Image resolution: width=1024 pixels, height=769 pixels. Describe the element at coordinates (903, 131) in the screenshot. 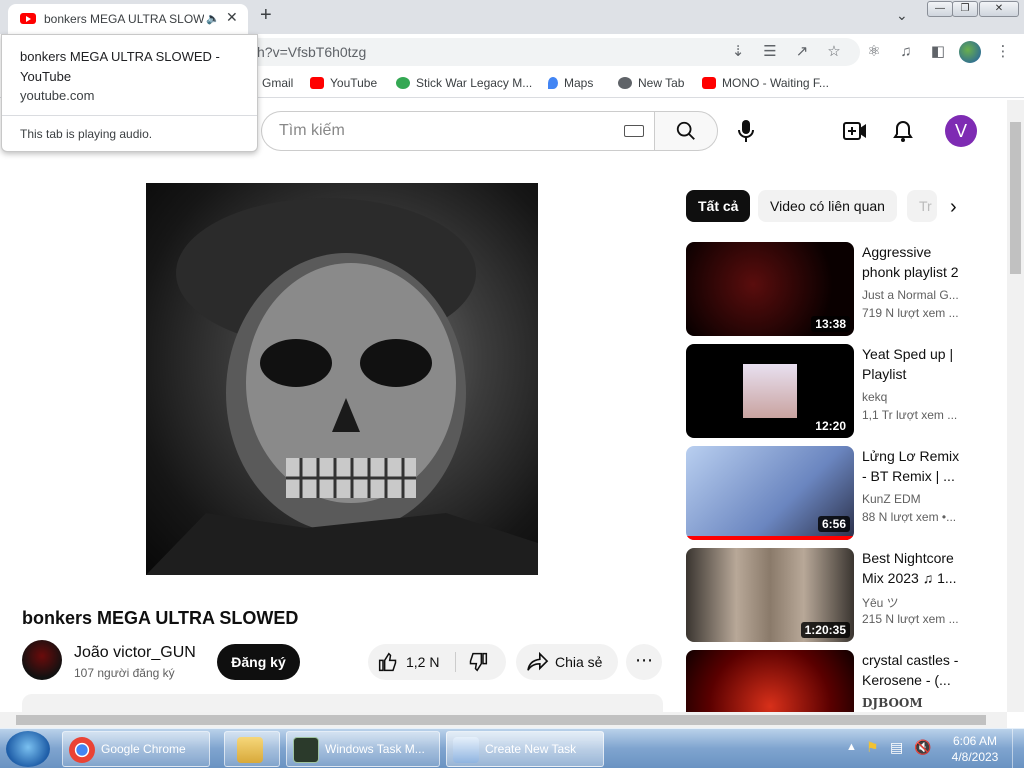

I see `notifications-bell-icon` at that location.